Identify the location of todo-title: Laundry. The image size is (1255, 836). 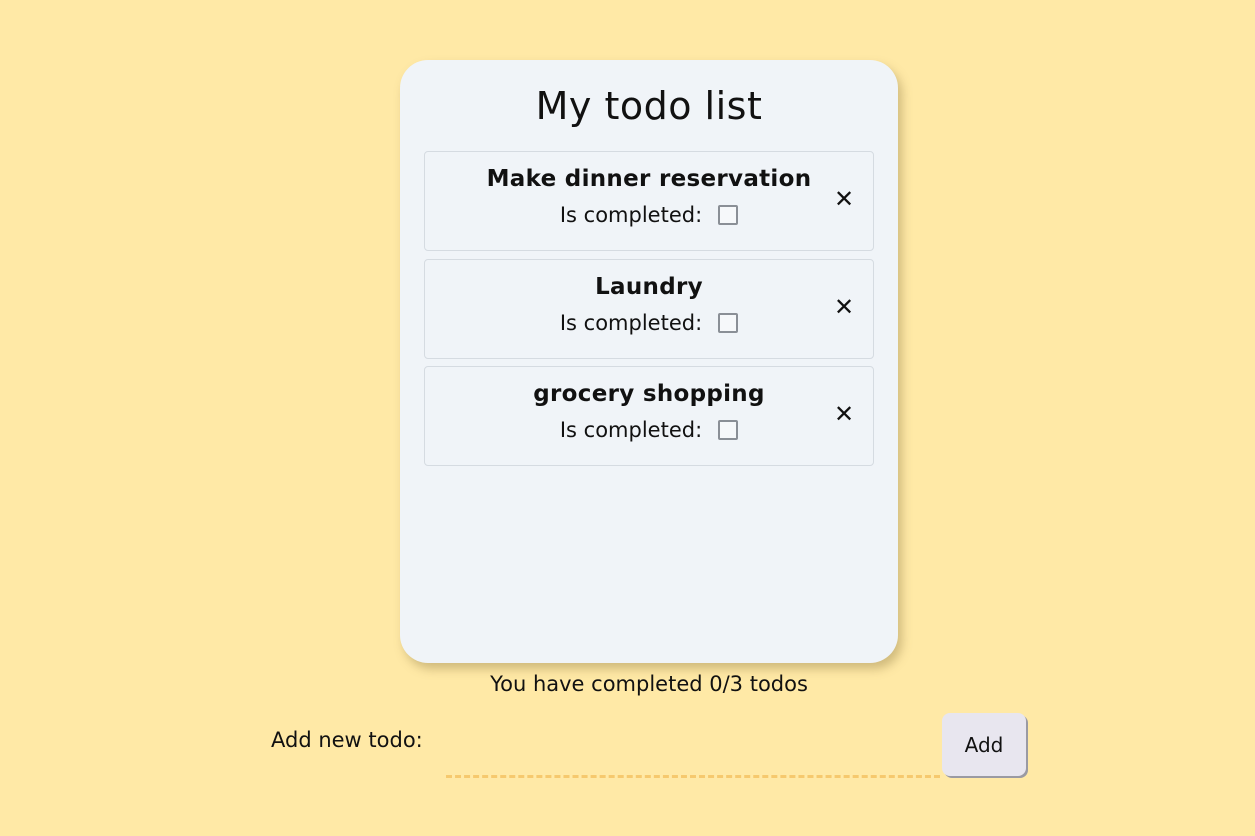
(649, 287).